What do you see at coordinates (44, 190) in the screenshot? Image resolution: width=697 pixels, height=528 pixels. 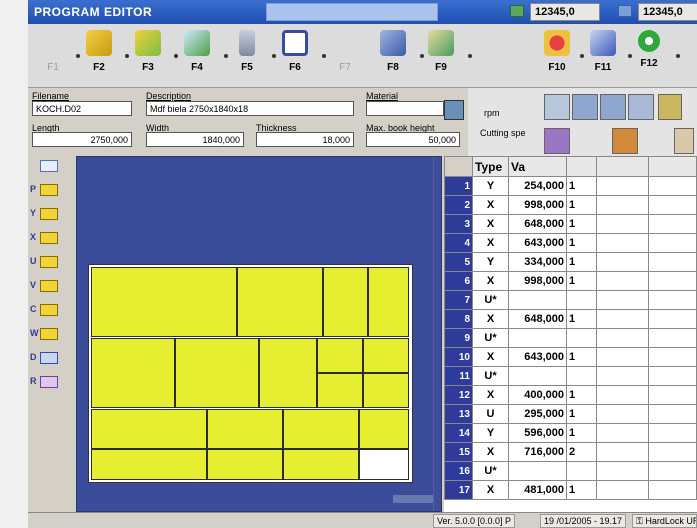 I see `vtool-p: P` at bounding box center [44, 190].